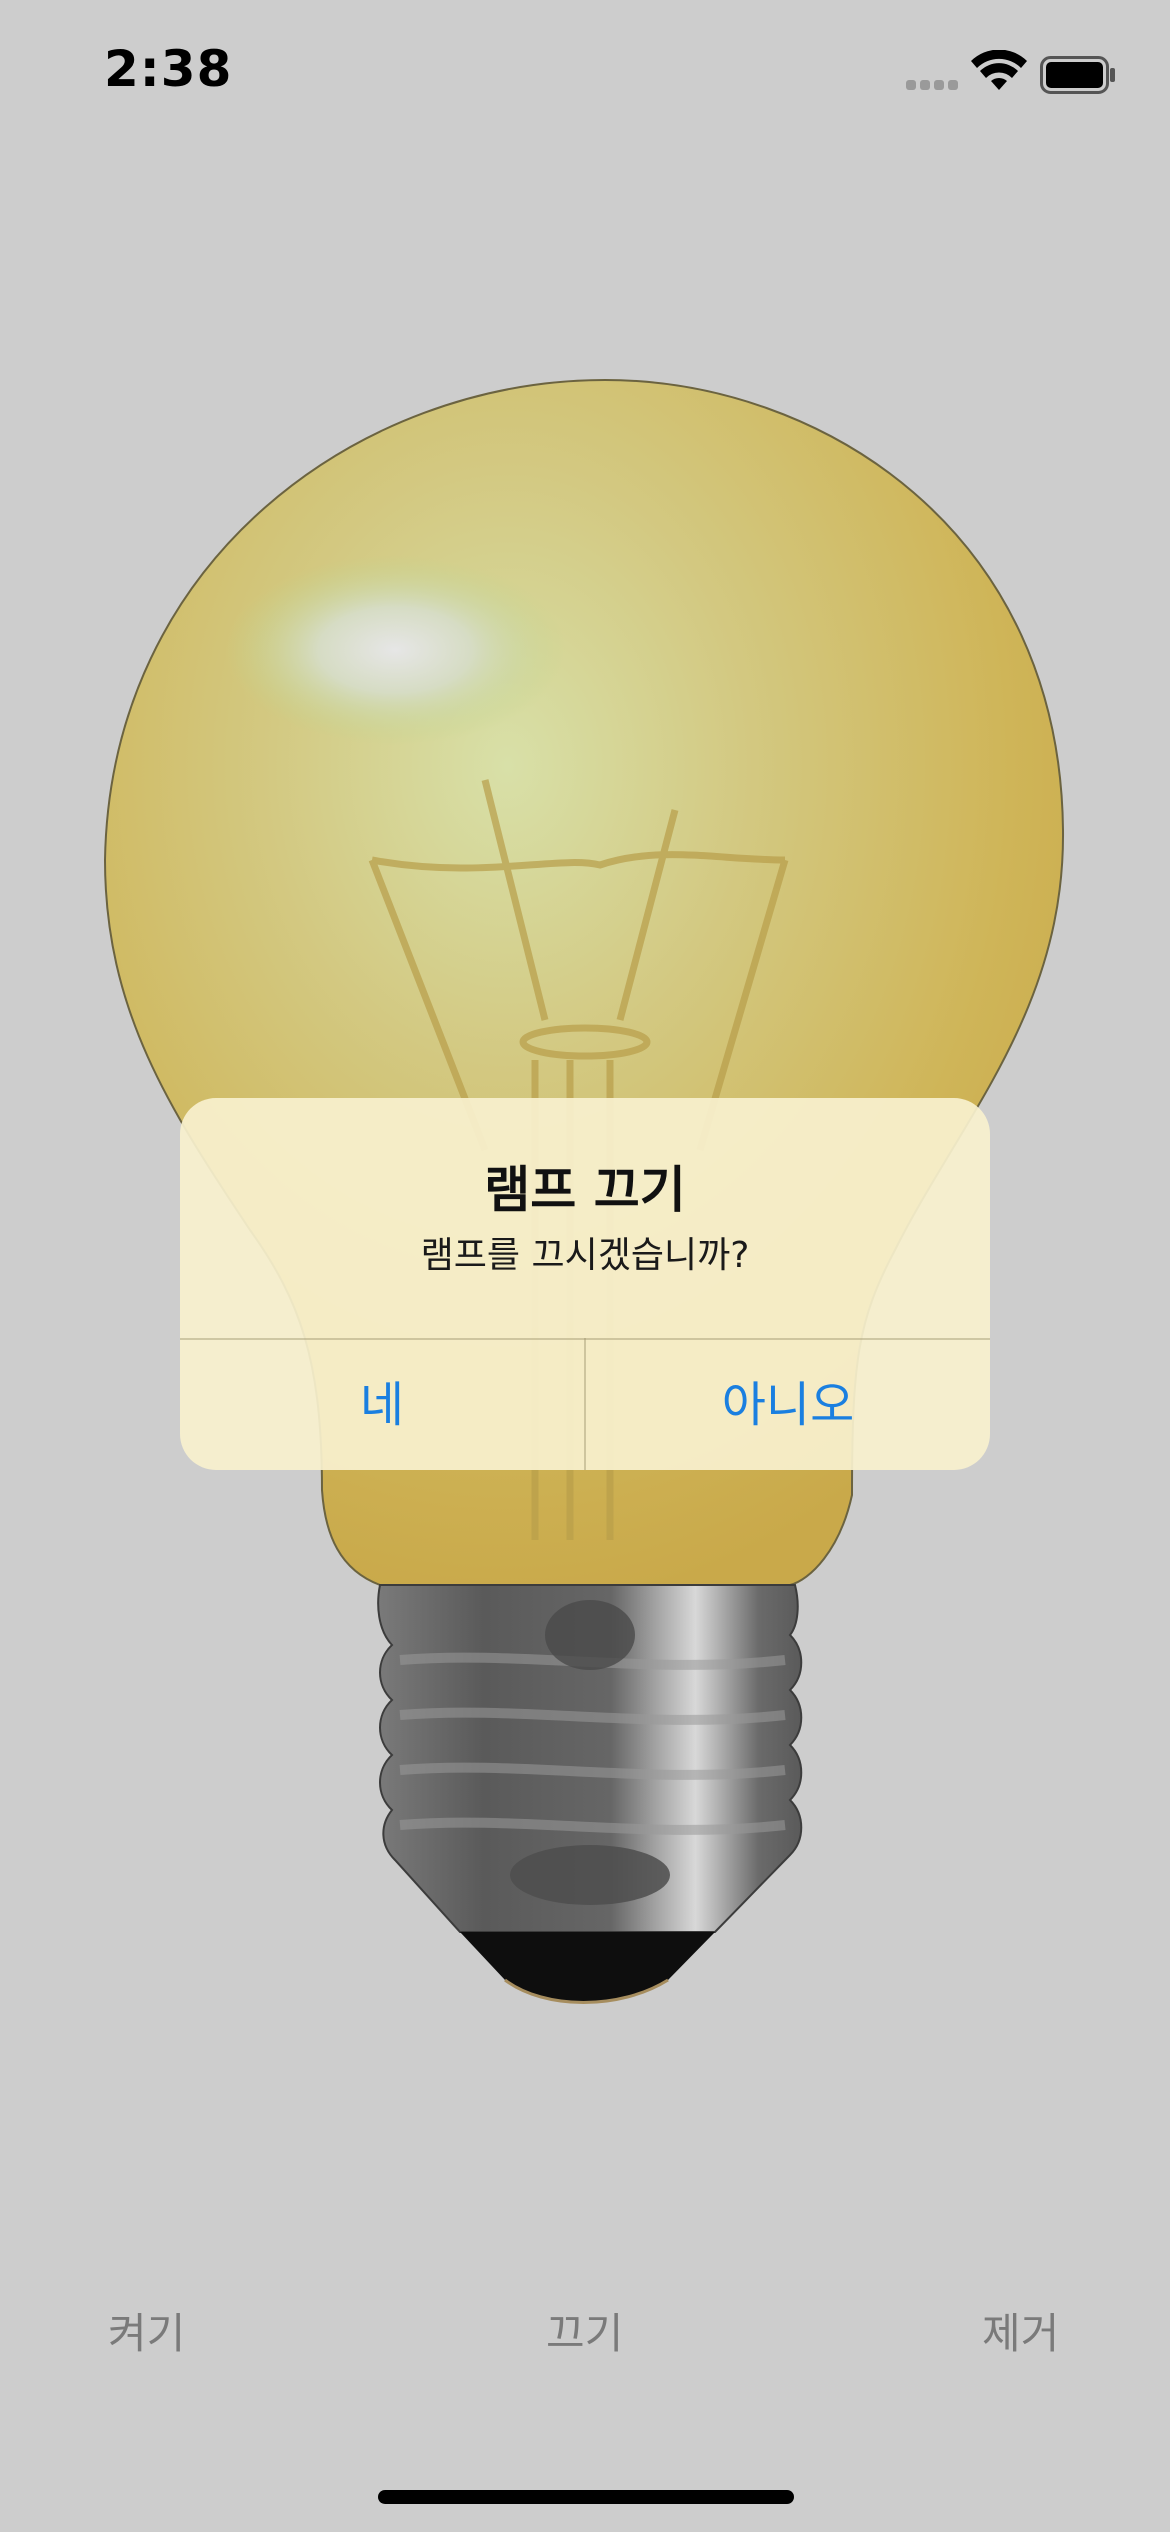  I want to click on home-indicator, so click(586, 2497).